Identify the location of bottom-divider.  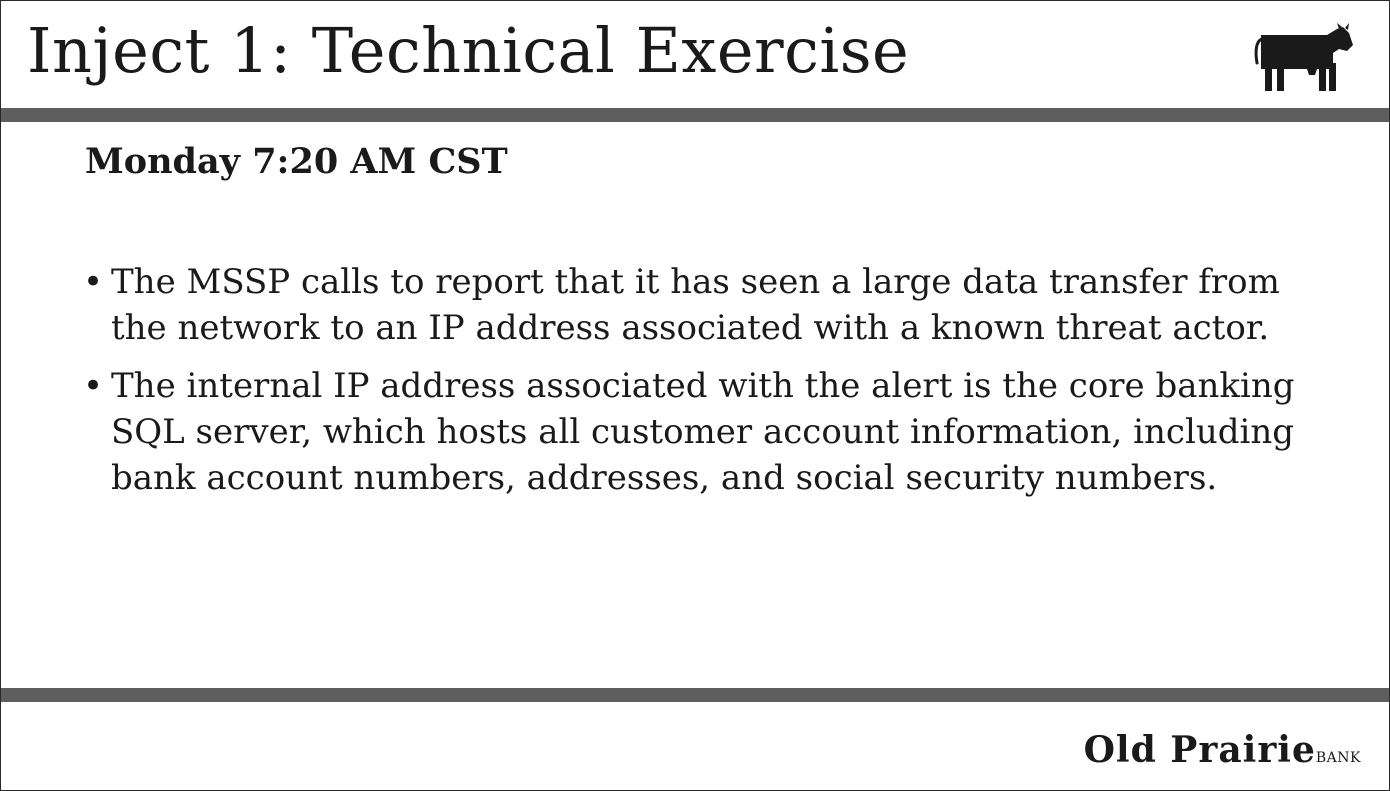
(695, 695).